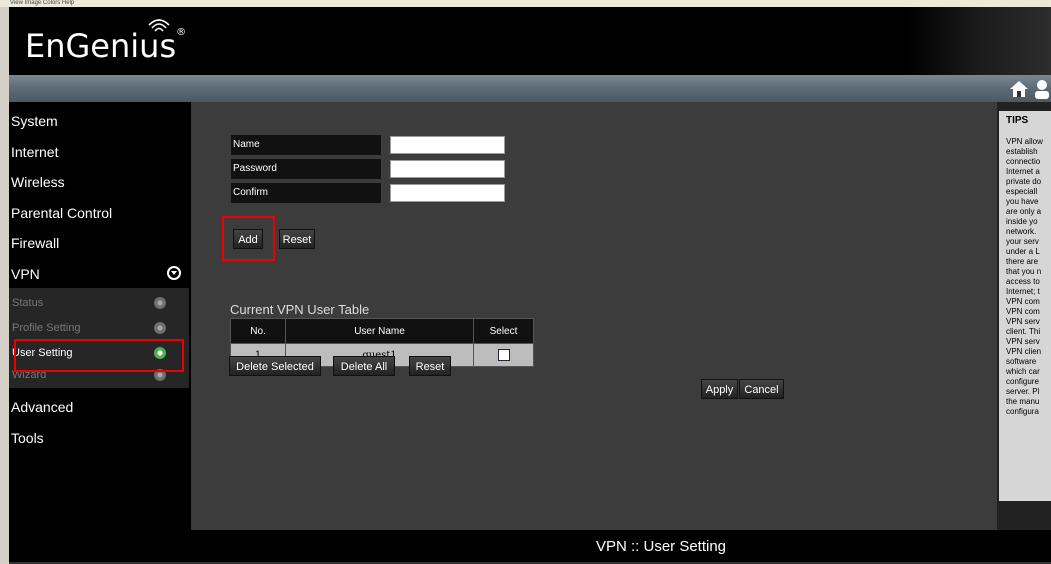  What do you see at coordinates (4, 285) in the screenshot?
I see `window-left-edge` at bounding box center [4, 285].